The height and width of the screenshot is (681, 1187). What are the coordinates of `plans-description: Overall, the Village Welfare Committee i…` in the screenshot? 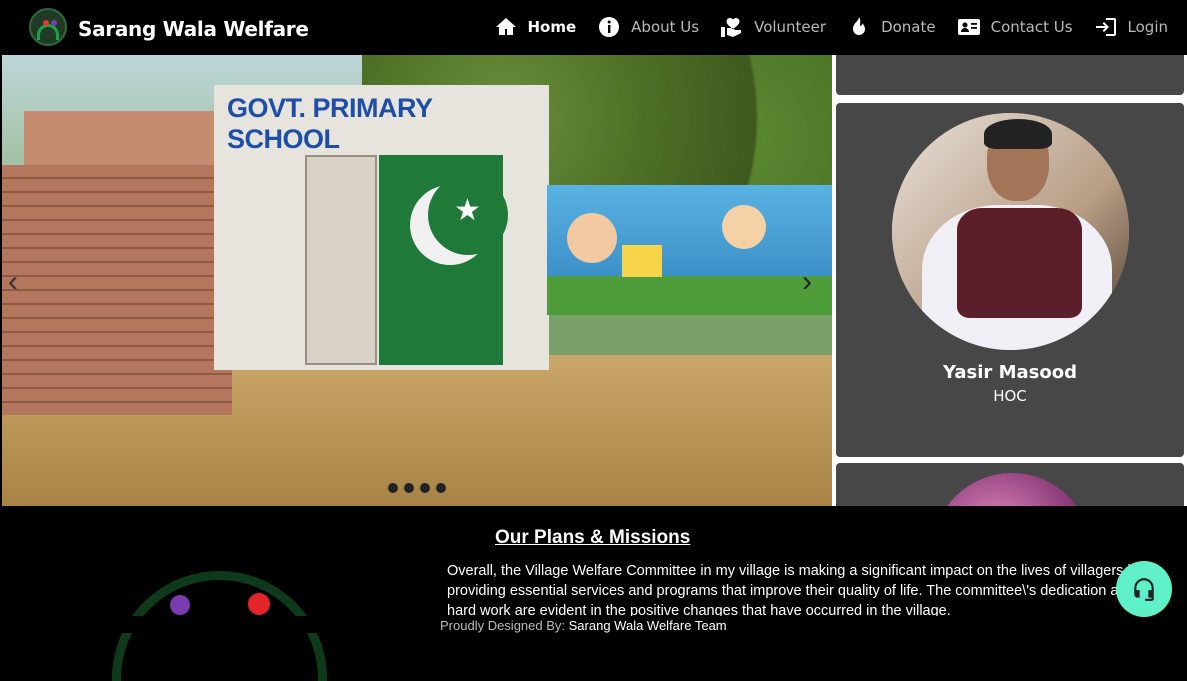 It's located at (817, 591).